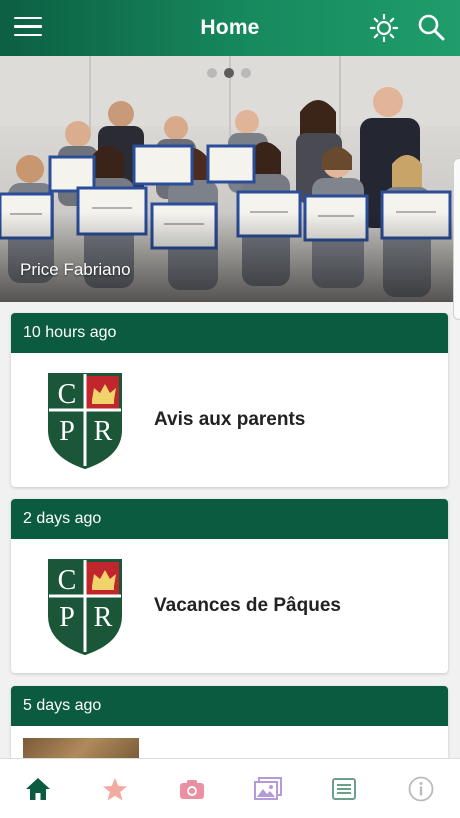 This screenshot has width=460, height=818. I want to click on camera-icon, so click(192, 789).